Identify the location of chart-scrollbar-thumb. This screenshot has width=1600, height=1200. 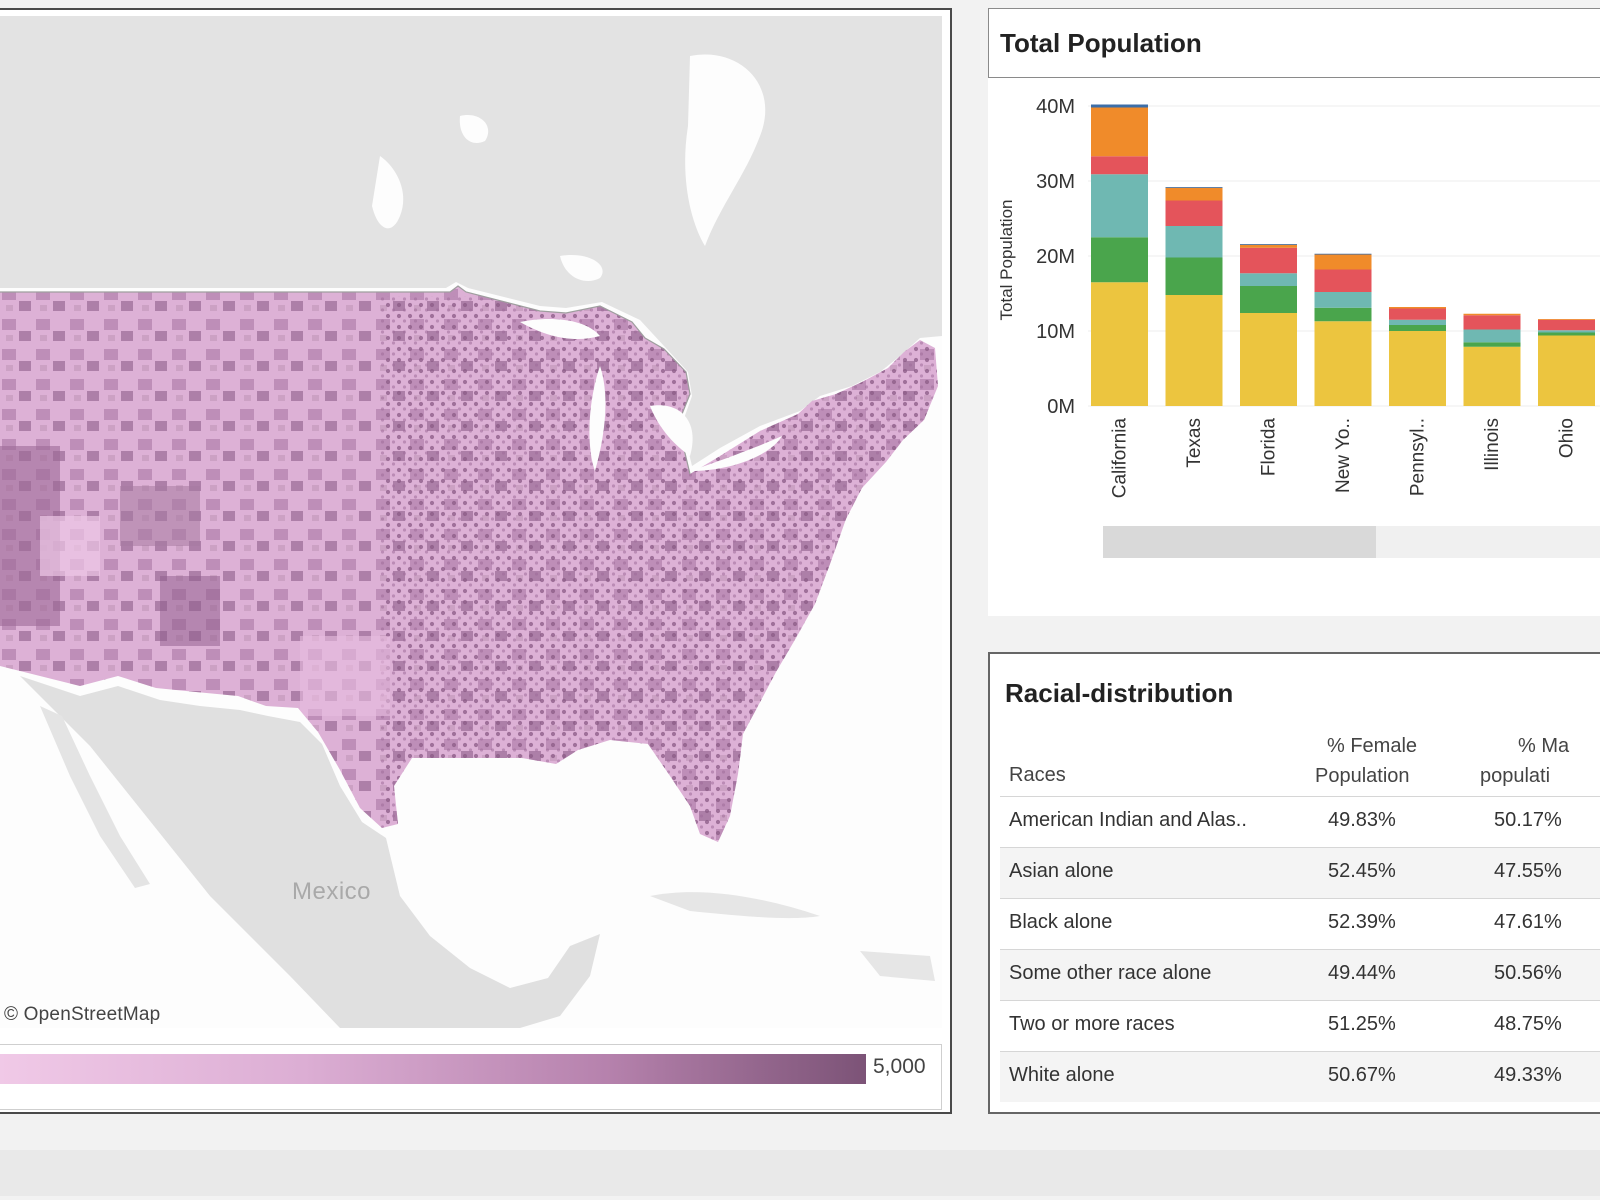
(1239, 542).